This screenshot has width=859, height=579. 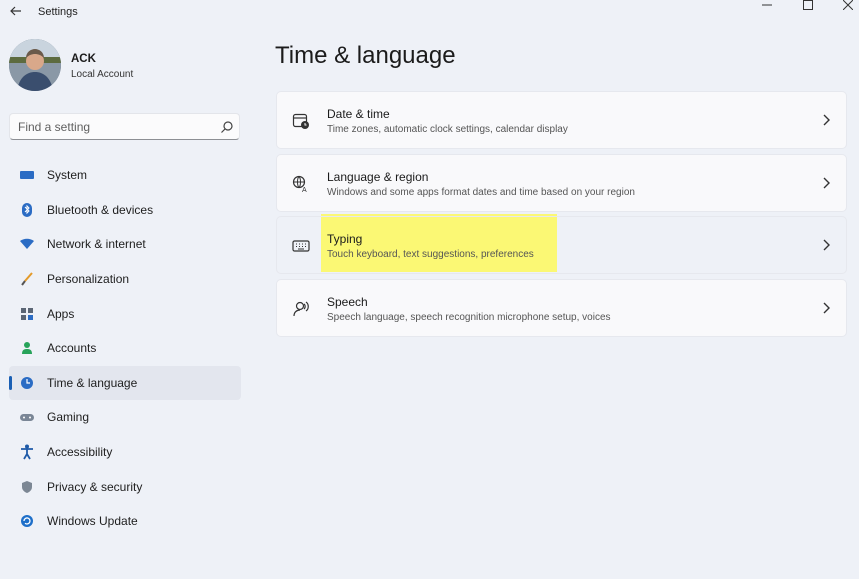 What do you see at coordinates (27, 314) in the screenshot?
I see `apps-icon` at bounding box center [27, 314].